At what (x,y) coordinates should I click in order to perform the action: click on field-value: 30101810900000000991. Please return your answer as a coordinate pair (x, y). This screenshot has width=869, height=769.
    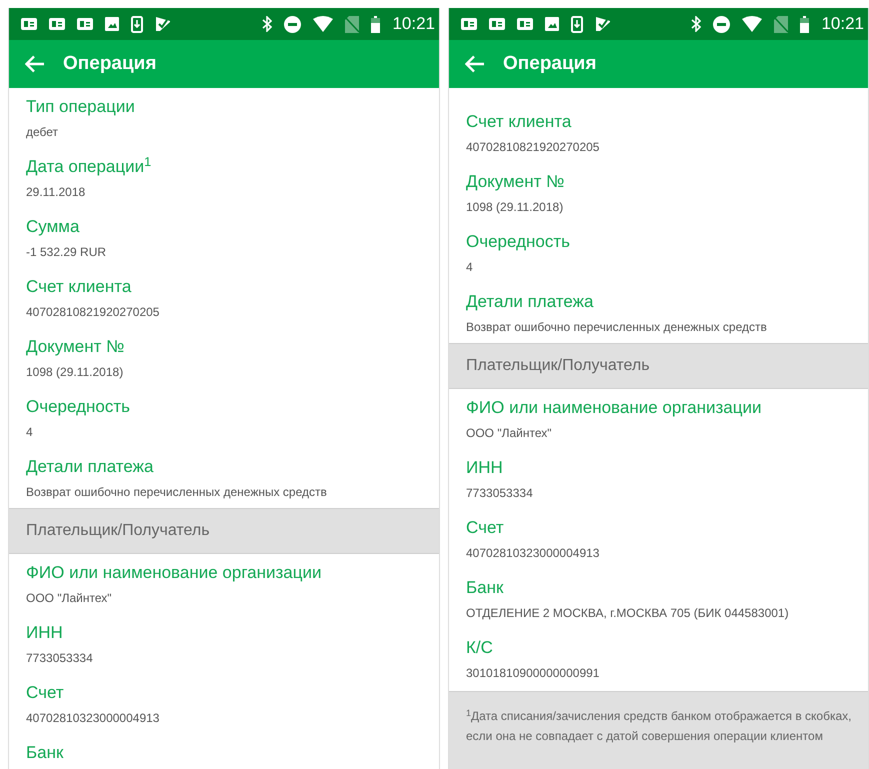
    Looking at the image, I should click on (533, 673).